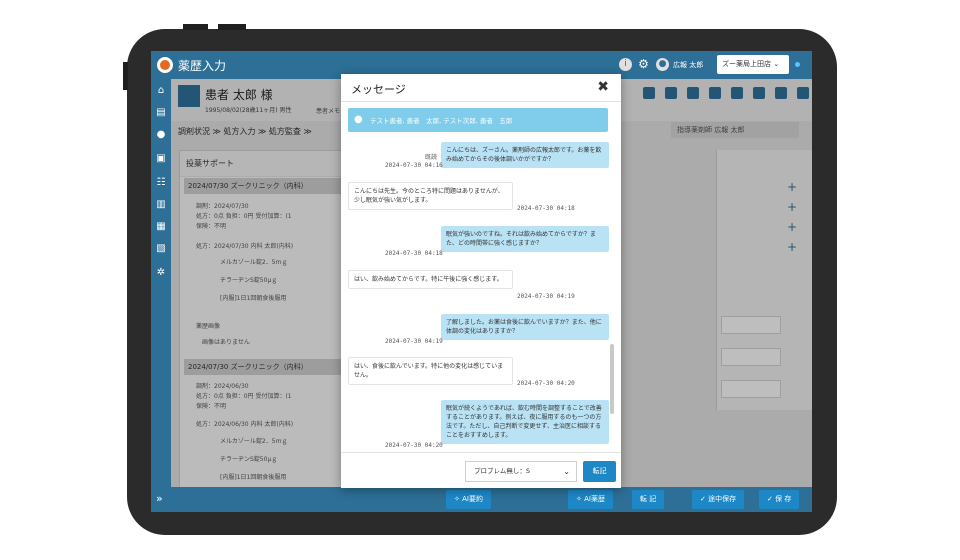 The height and width of the screenshot is (560, 960). Describe the element at coordinates (472, 499) in the screenshot. I see `ai-summary-label: AI要約` at that location.